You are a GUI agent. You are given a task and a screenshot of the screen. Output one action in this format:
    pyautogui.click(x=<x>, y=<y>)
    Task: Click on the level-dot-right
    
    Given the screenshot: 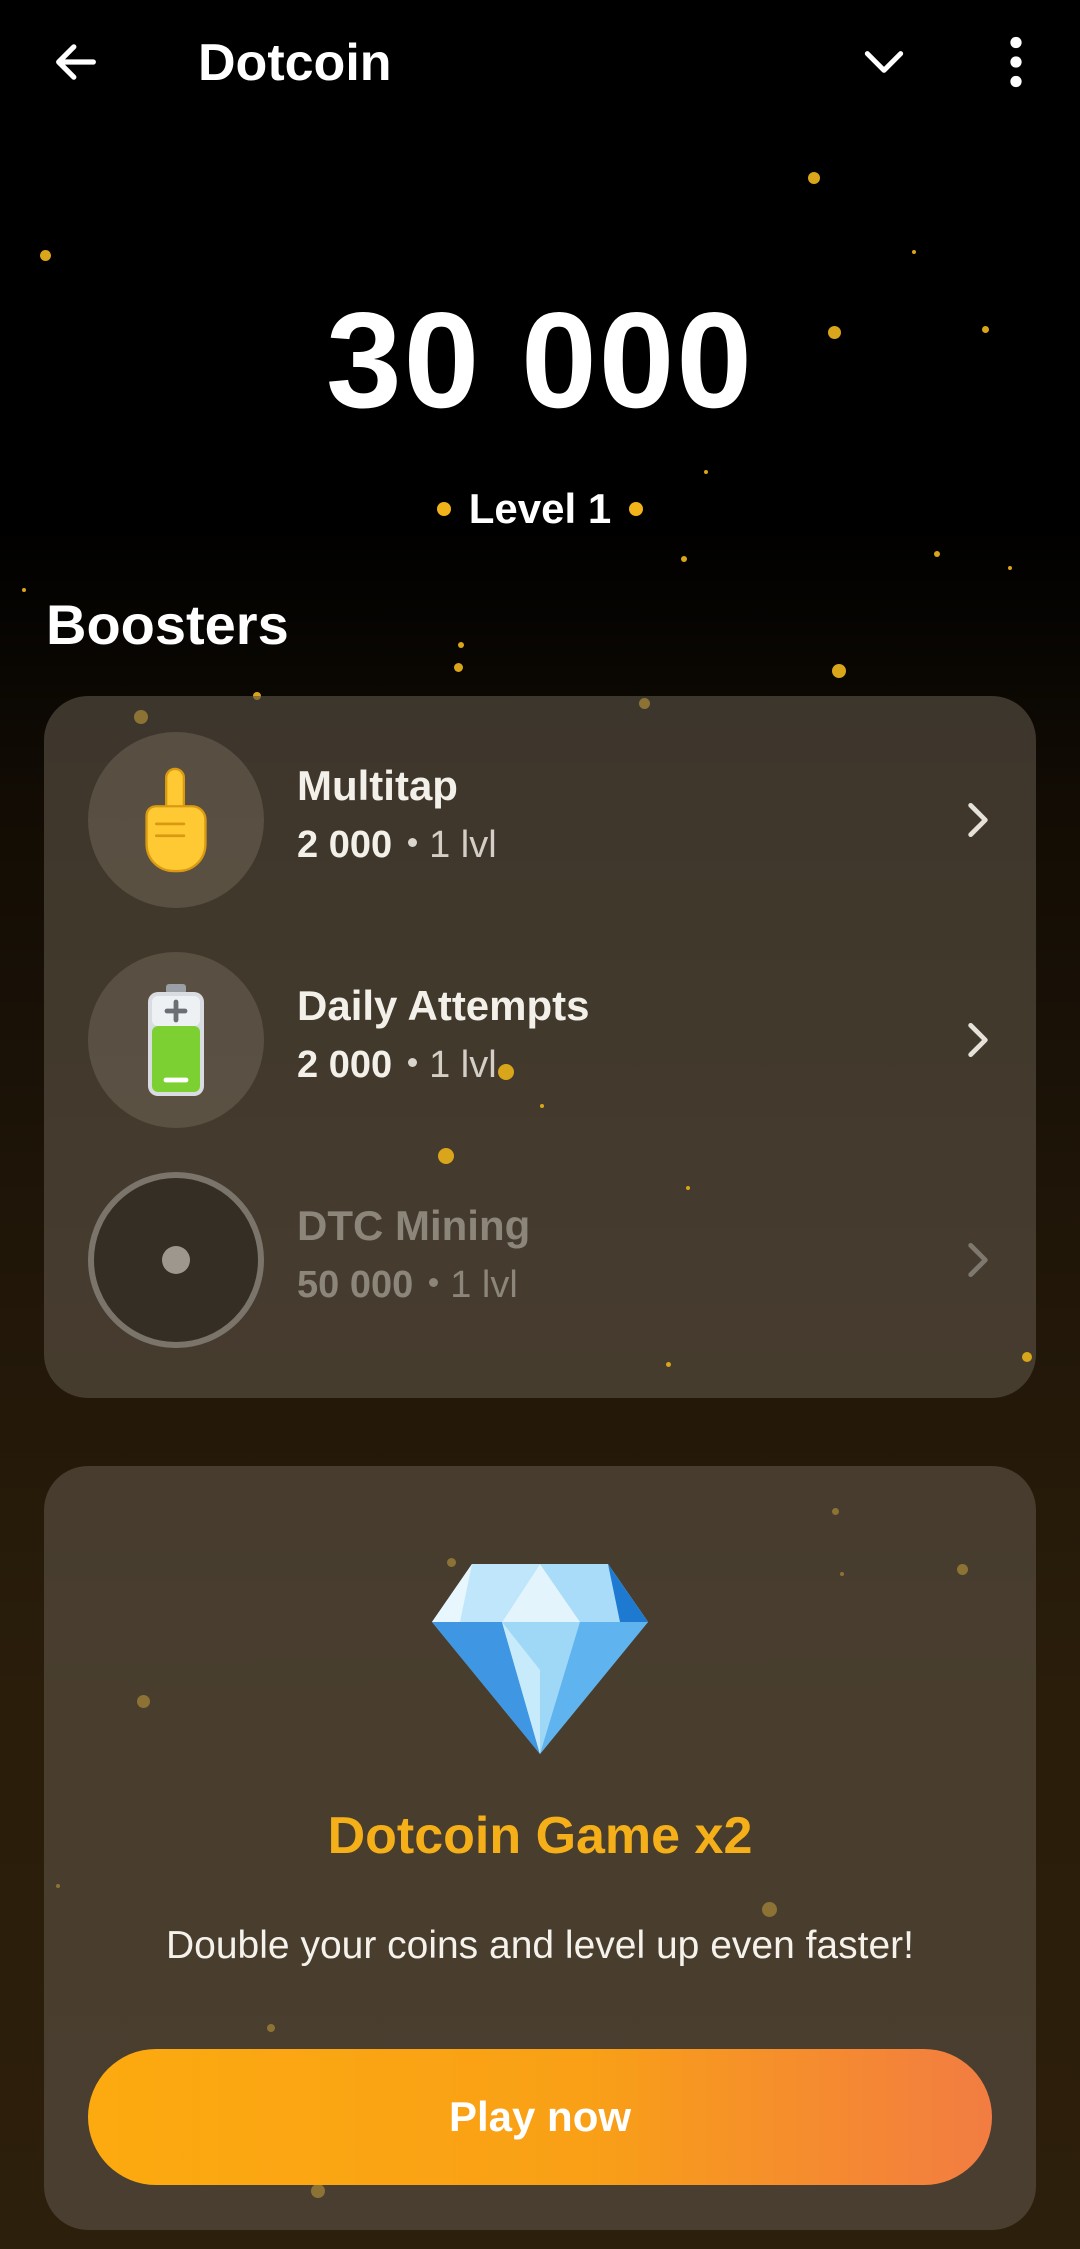 What is the action you would take?
    pyautogui.click(x=636, y=509)
    